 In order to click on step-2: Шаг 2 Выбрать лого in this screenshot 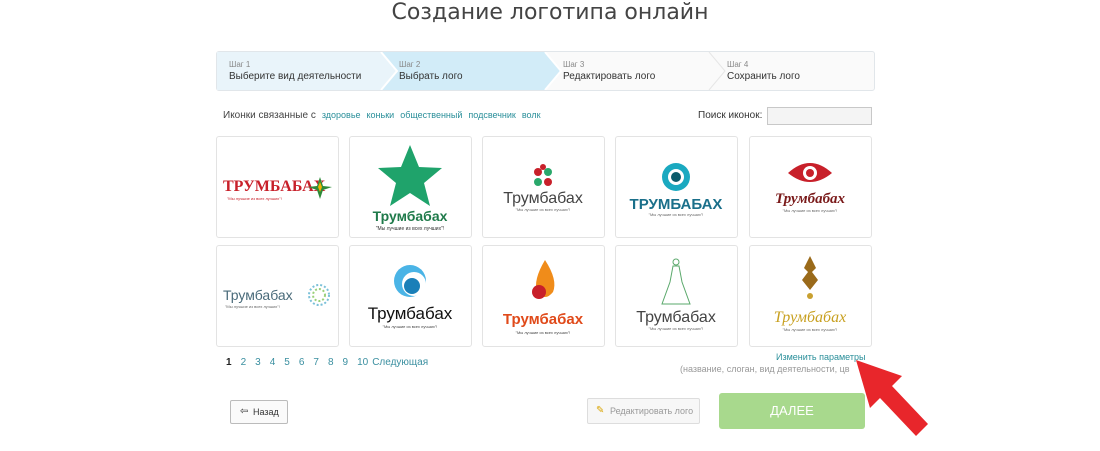, I will do `click(467, 71)`.